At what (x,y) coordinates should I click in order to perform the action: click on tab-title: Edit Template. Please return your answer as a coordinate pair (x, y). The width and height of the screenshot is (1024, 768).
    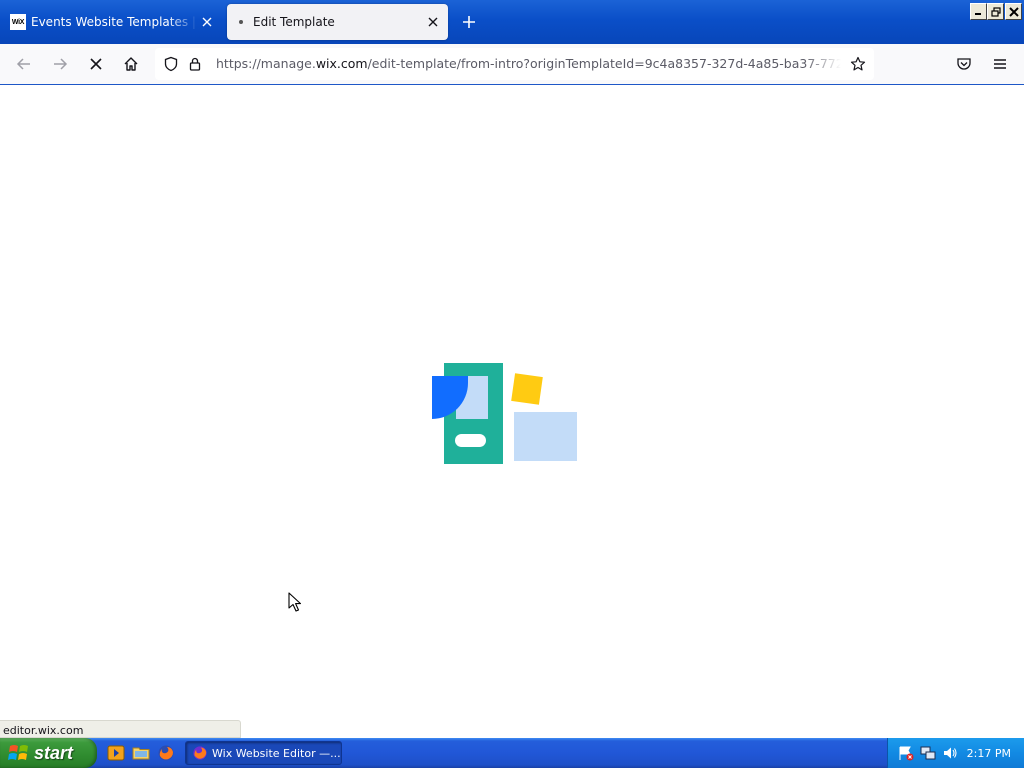
    Looking at the image, I should click on (294, 22).